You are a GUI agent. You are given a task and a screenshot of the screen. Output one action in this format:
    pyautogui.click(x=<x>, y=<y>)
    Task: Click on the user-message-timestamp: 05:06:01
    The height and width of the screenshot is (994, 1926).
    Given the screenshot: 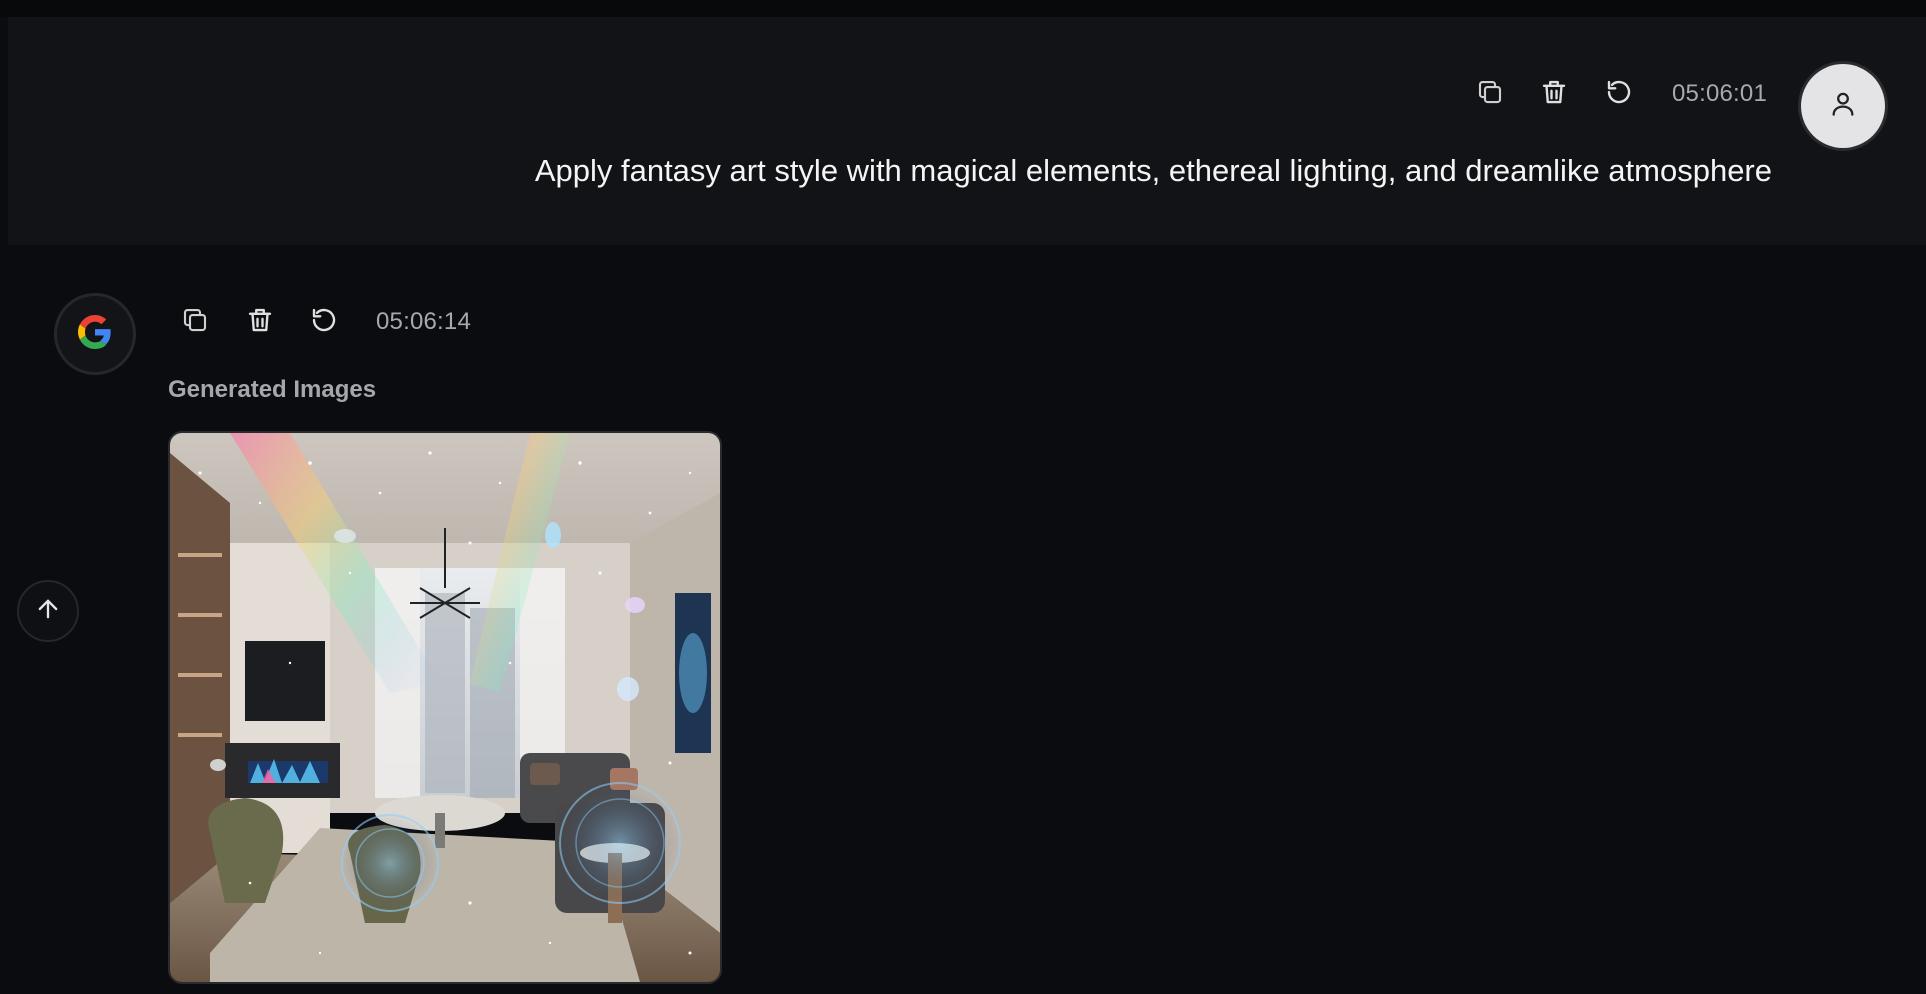 What is the action you would take?
    pyautogui.click(x=1720, y=93)
    